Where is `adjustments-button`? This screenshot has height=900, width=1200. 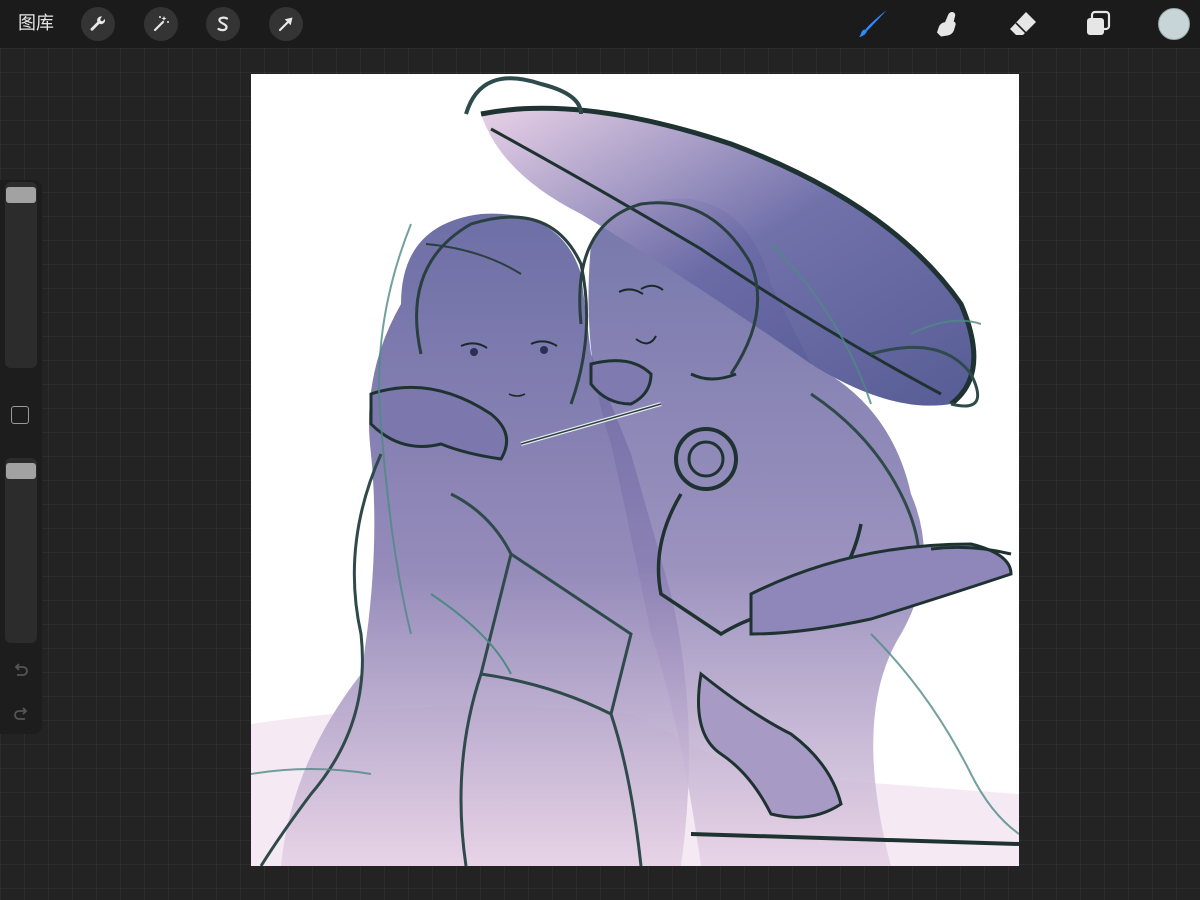
adjustments-button is located at coordinates (161, 24).